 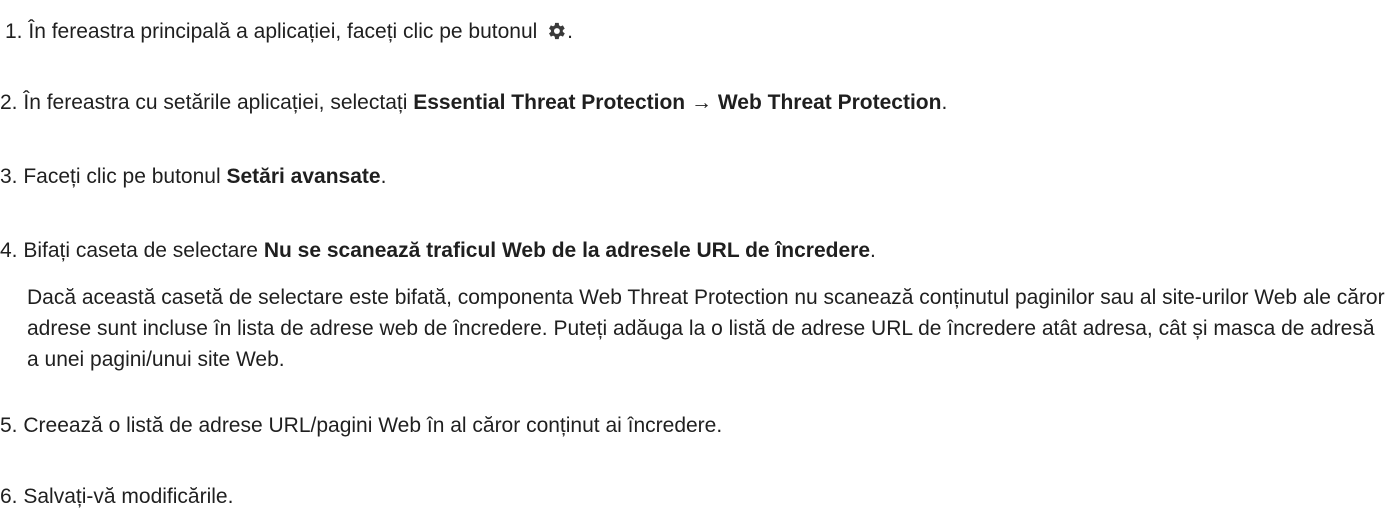 What do you see at coordinates (9, 176) in the screenshot?
I see `step-number: 3.` at bounding box center [9, 176].